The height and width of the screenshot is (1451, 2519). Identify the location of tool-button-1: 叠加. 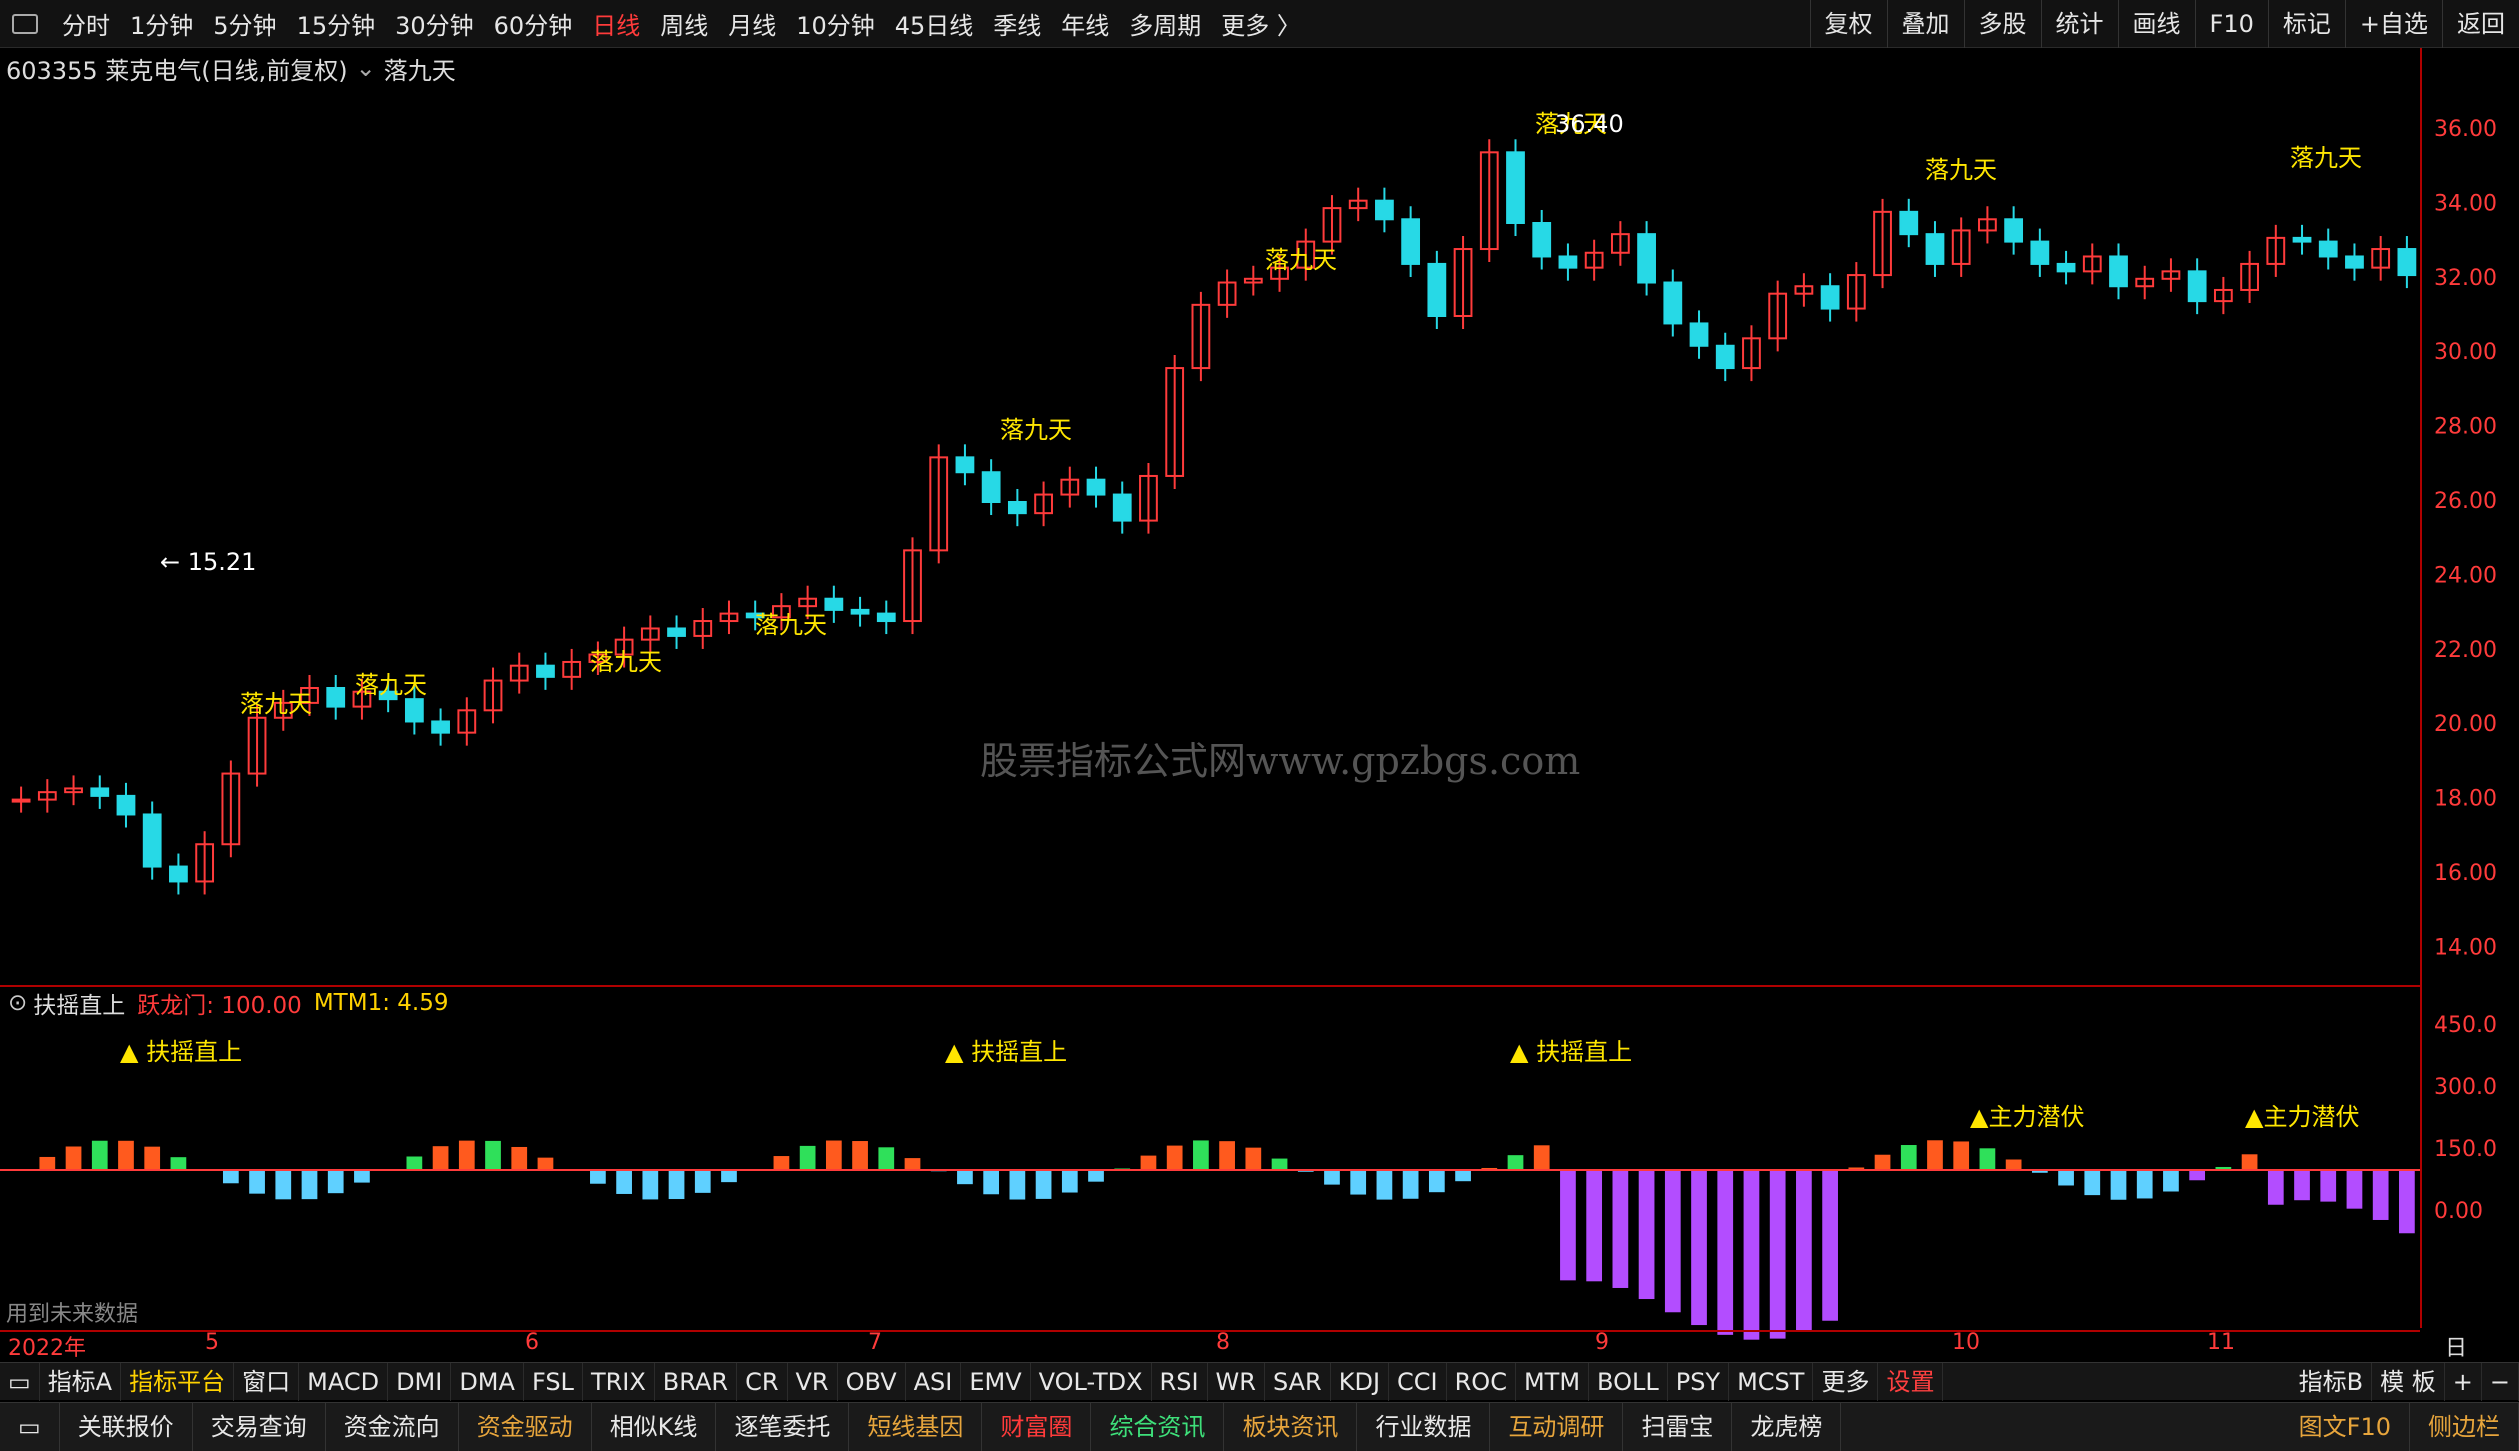
(1925, 24).